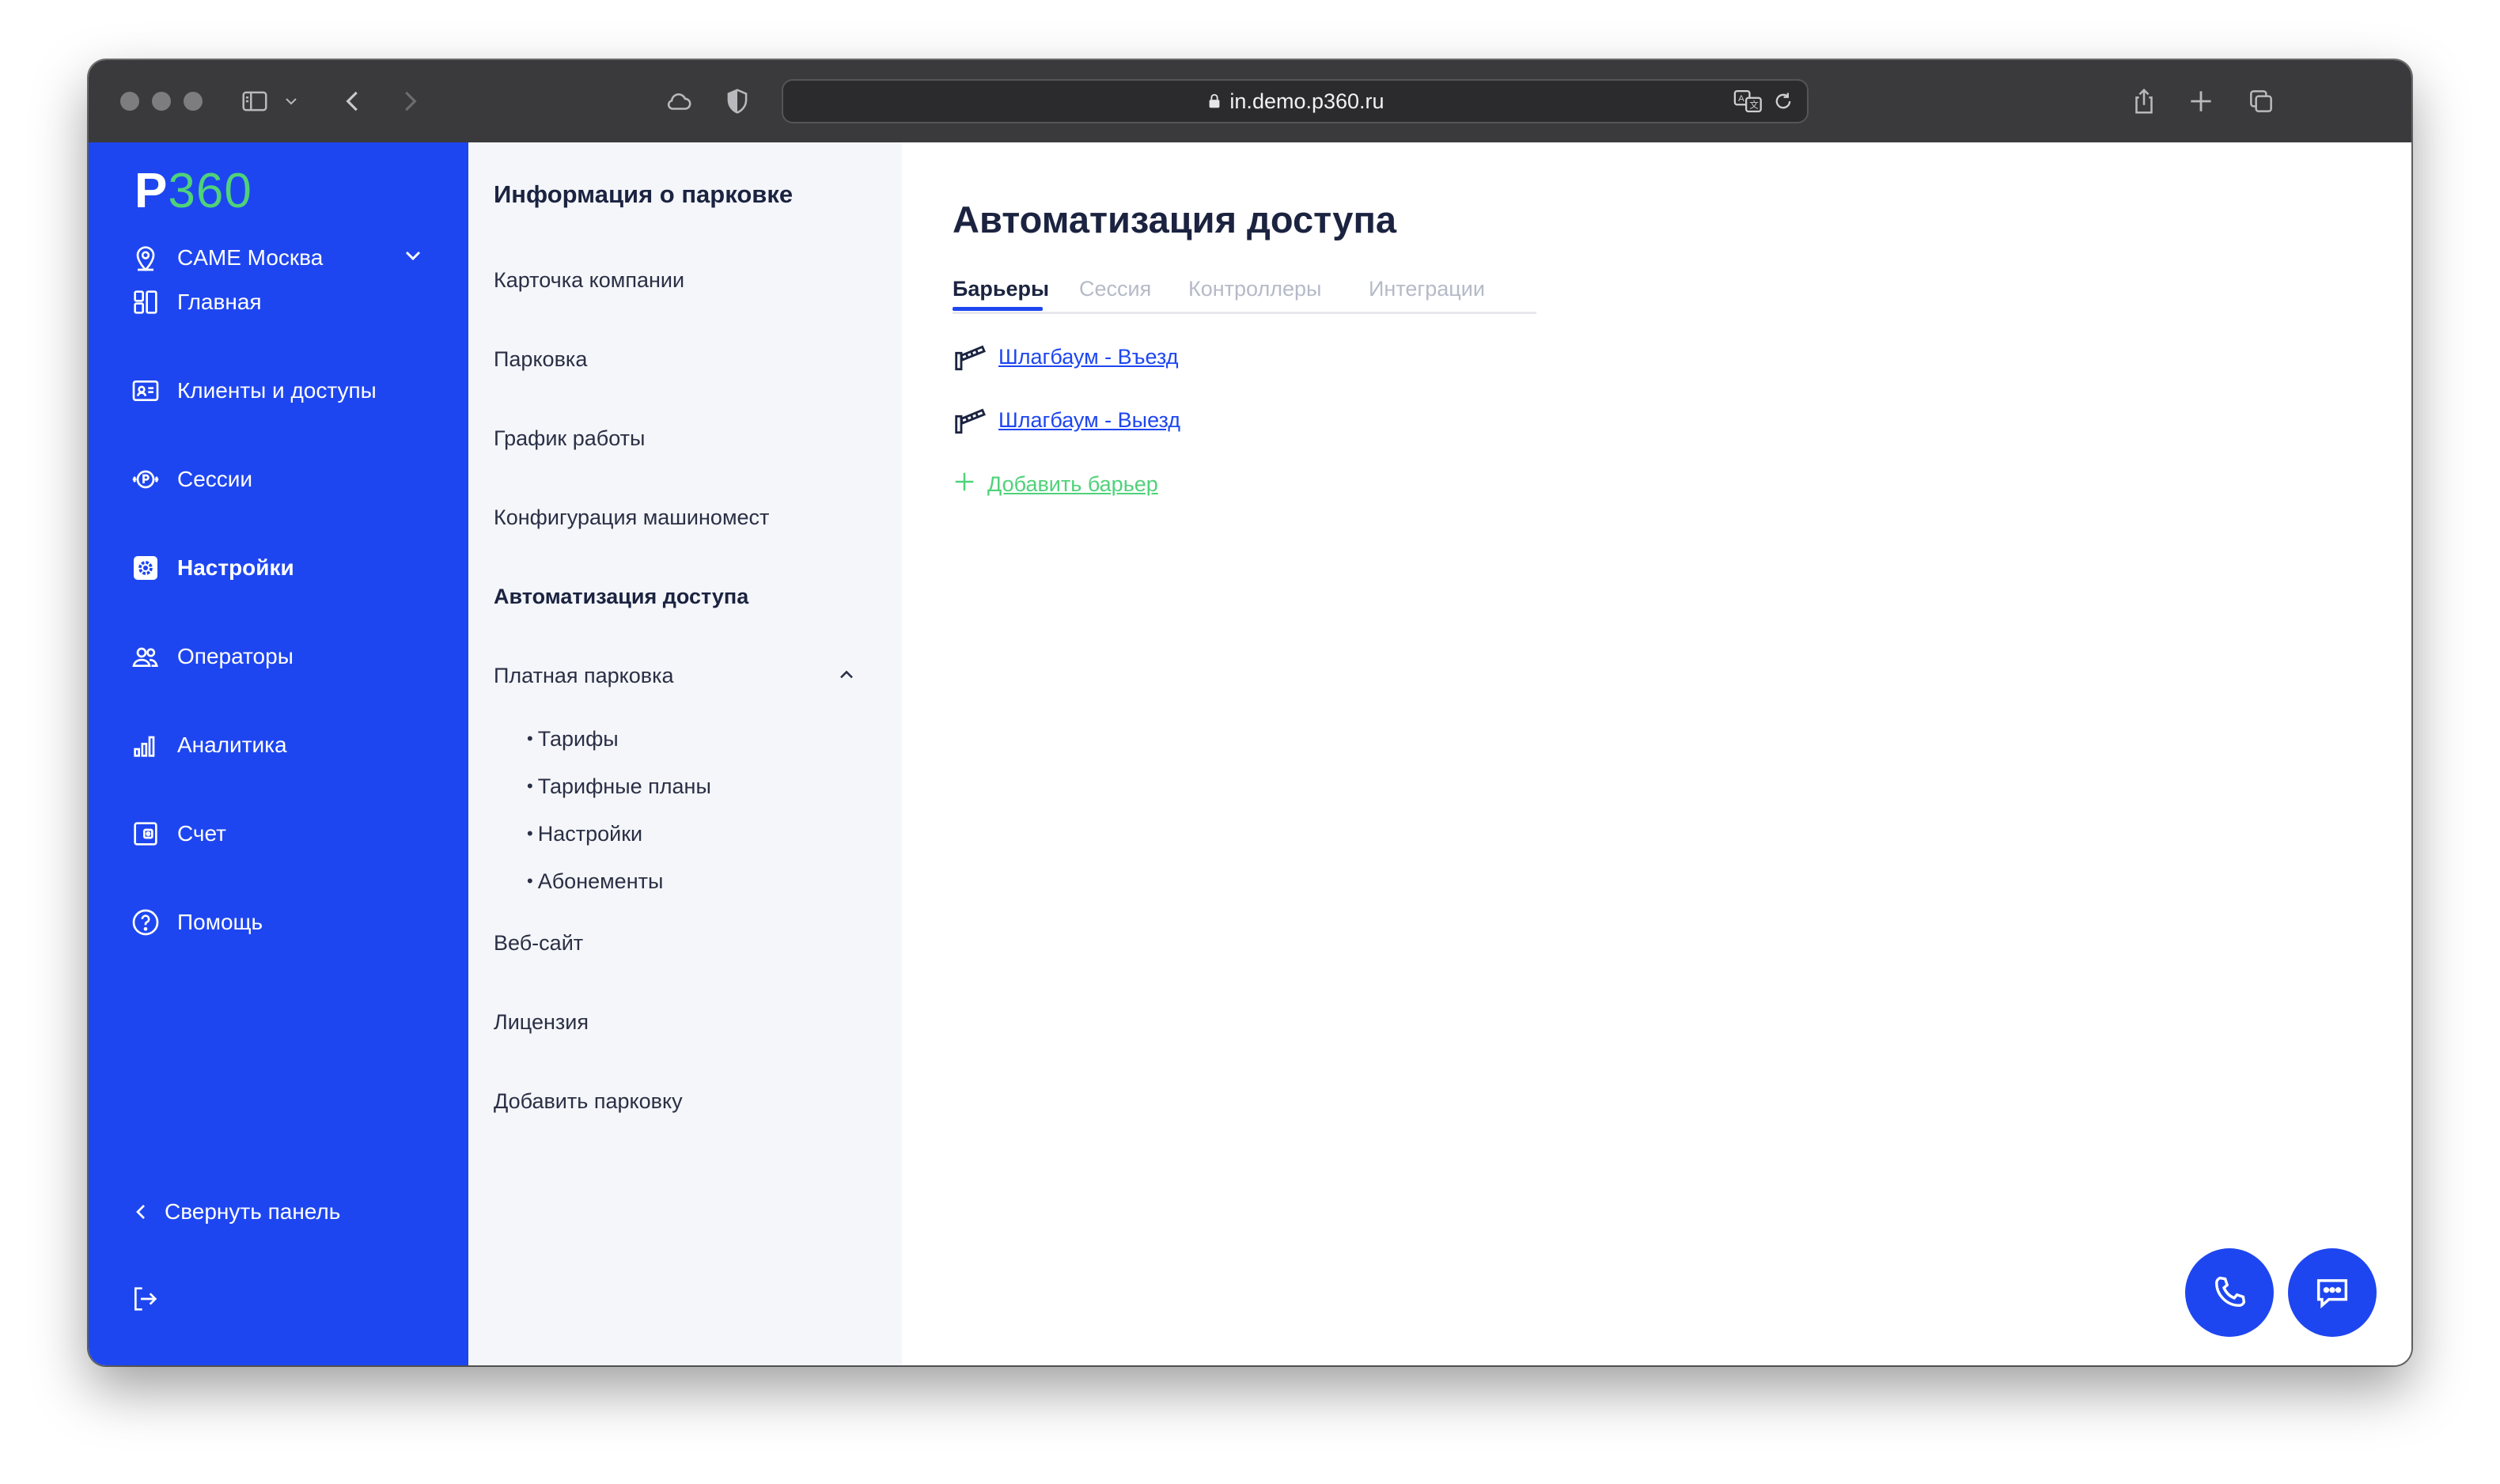 The image size is (2500, 1484). What do you see at coordinates (145, 745) in the screenshot?
I see `bar-chart-icon` at bounding box center [145, 745].